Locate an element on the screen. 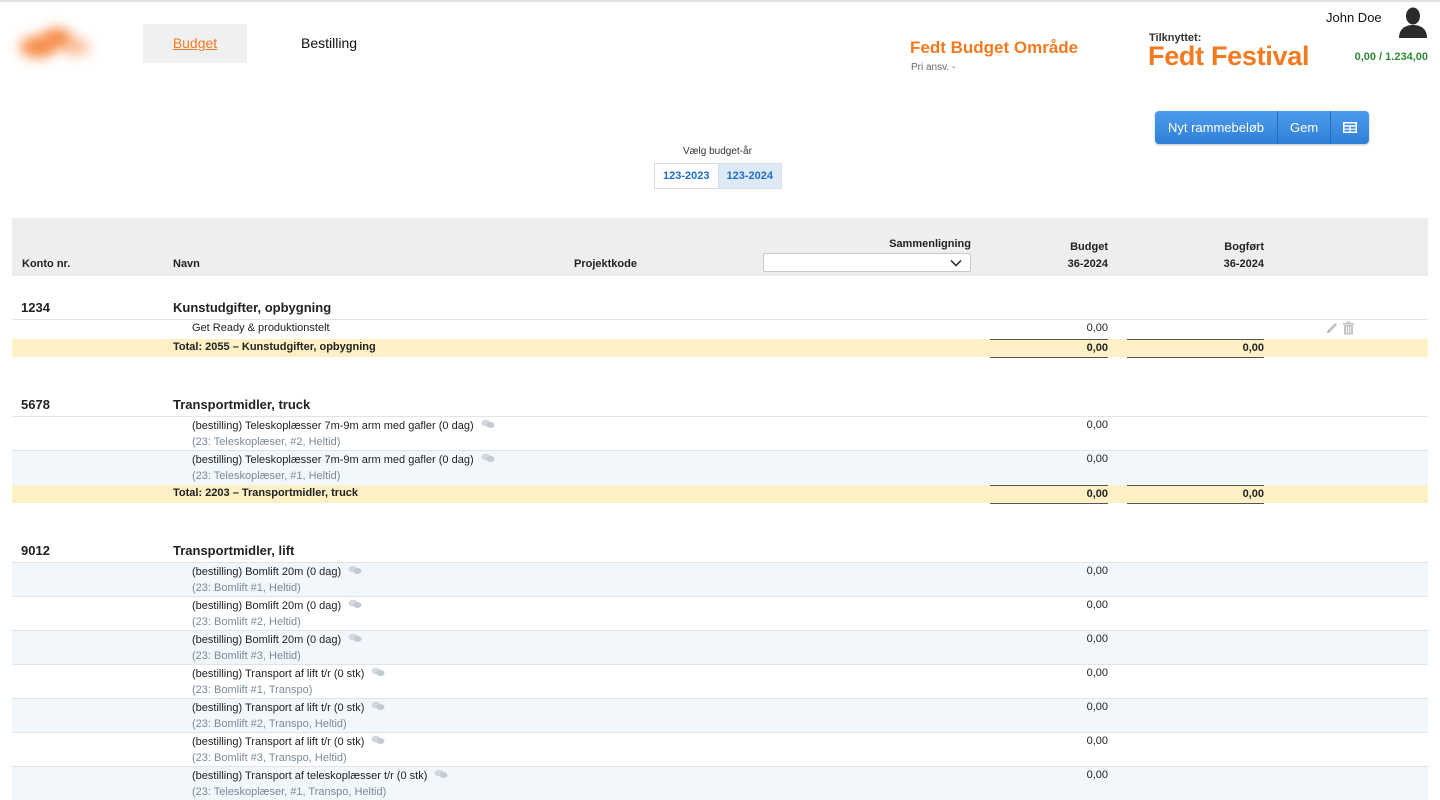 Image resolution: width=1440 pixels, height=800 pixels. budget-amount-summary: 0,00 / 1.234,00 is located at coordinates (1391, 57).